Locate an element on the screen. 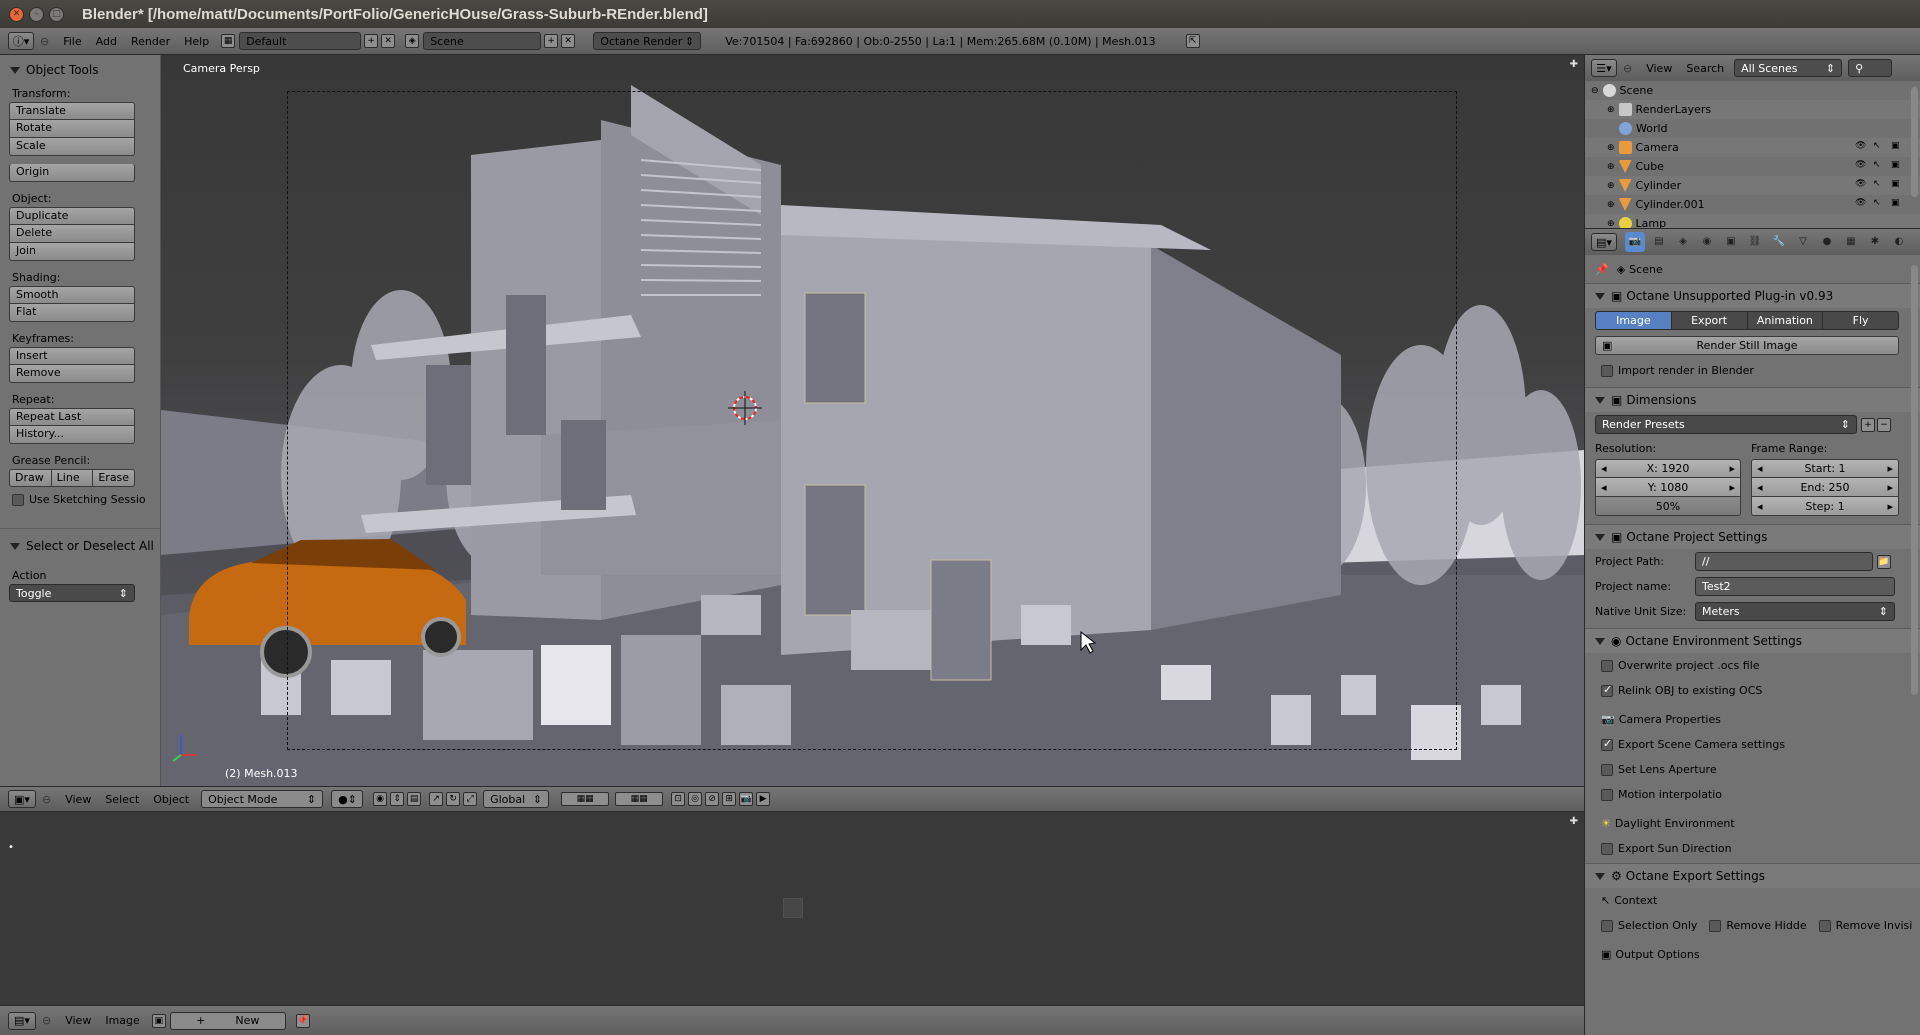  sketching-checkbox is located at coordinates (18, 500).